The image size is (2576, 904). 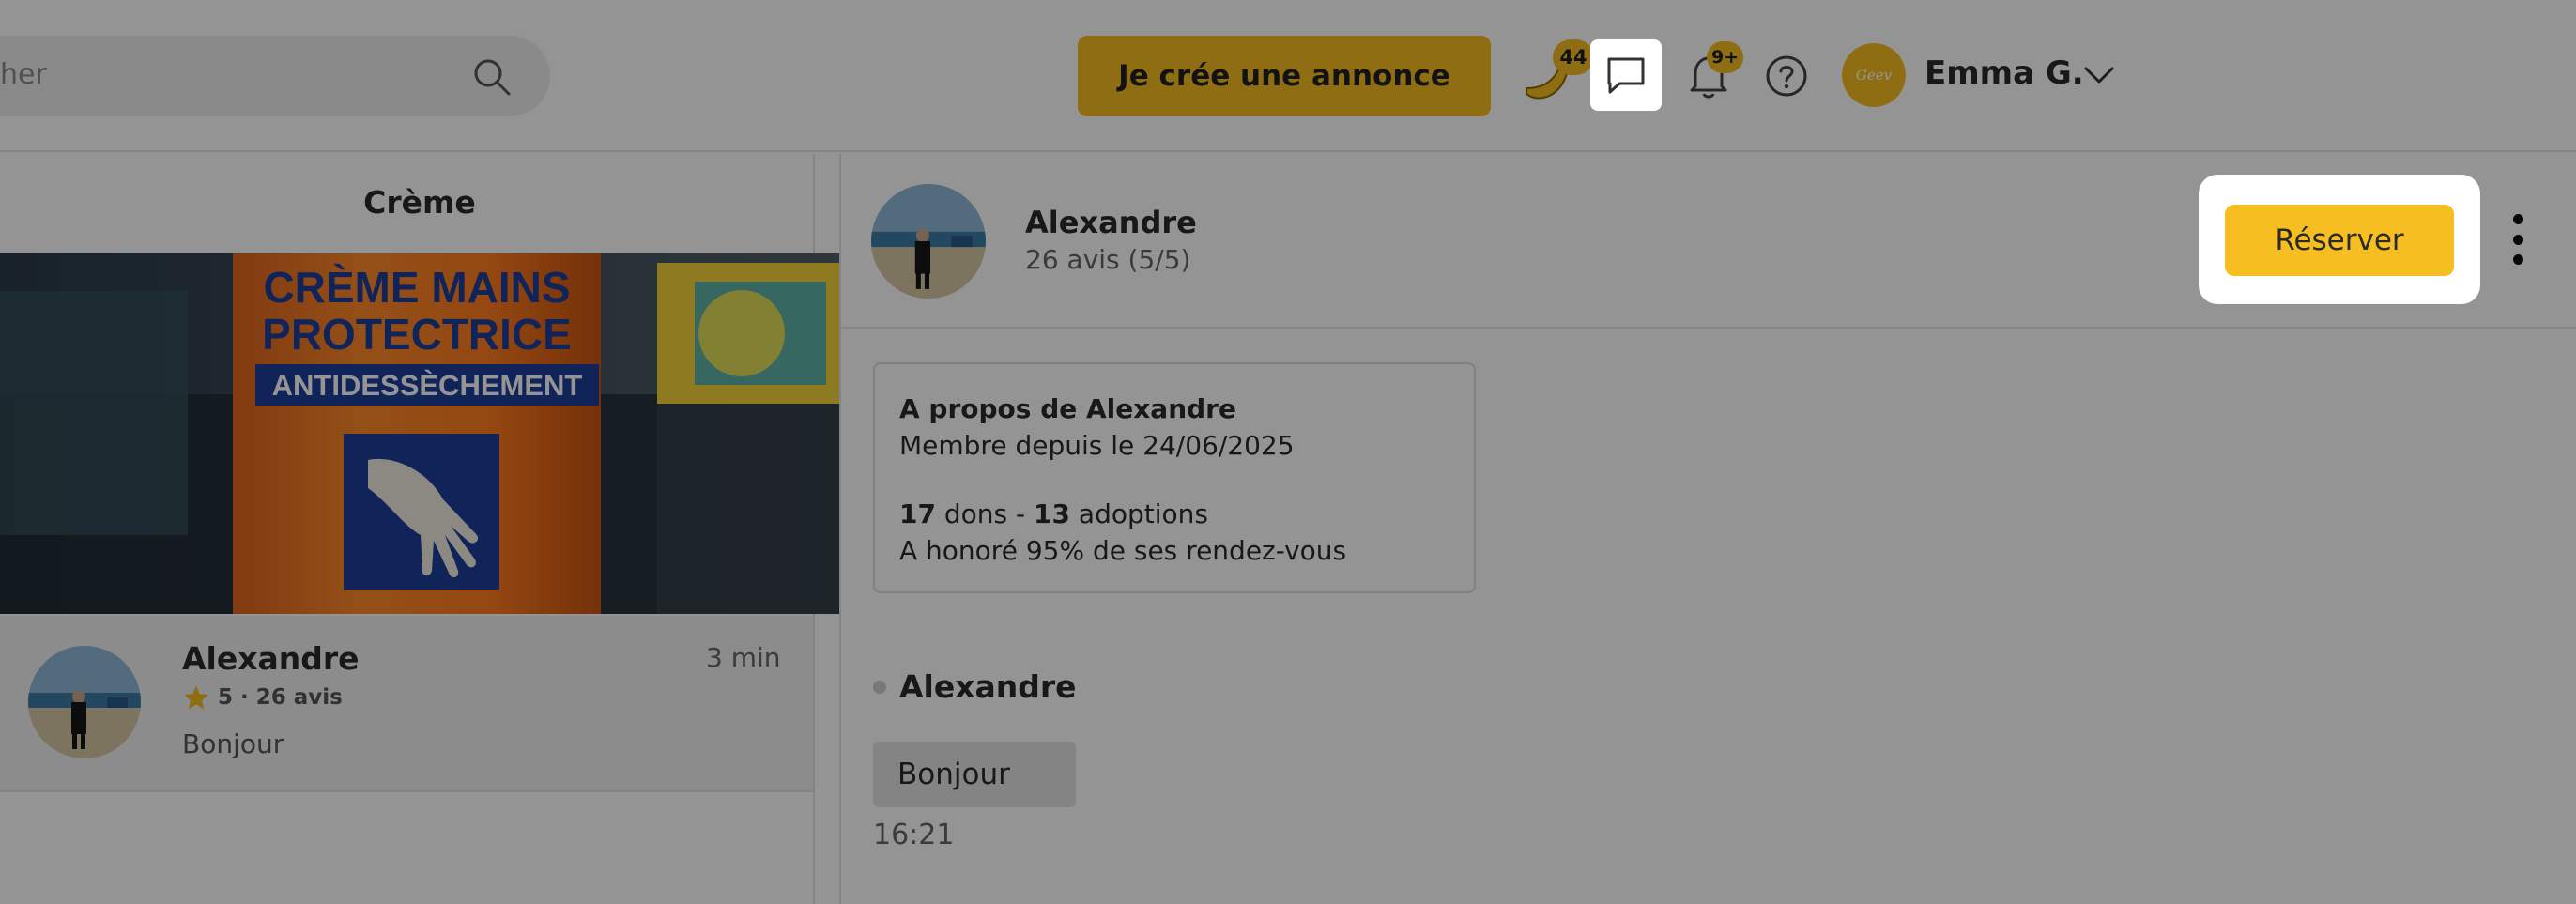 I want to click on more-options-icon, so click(x=2518, y=239).